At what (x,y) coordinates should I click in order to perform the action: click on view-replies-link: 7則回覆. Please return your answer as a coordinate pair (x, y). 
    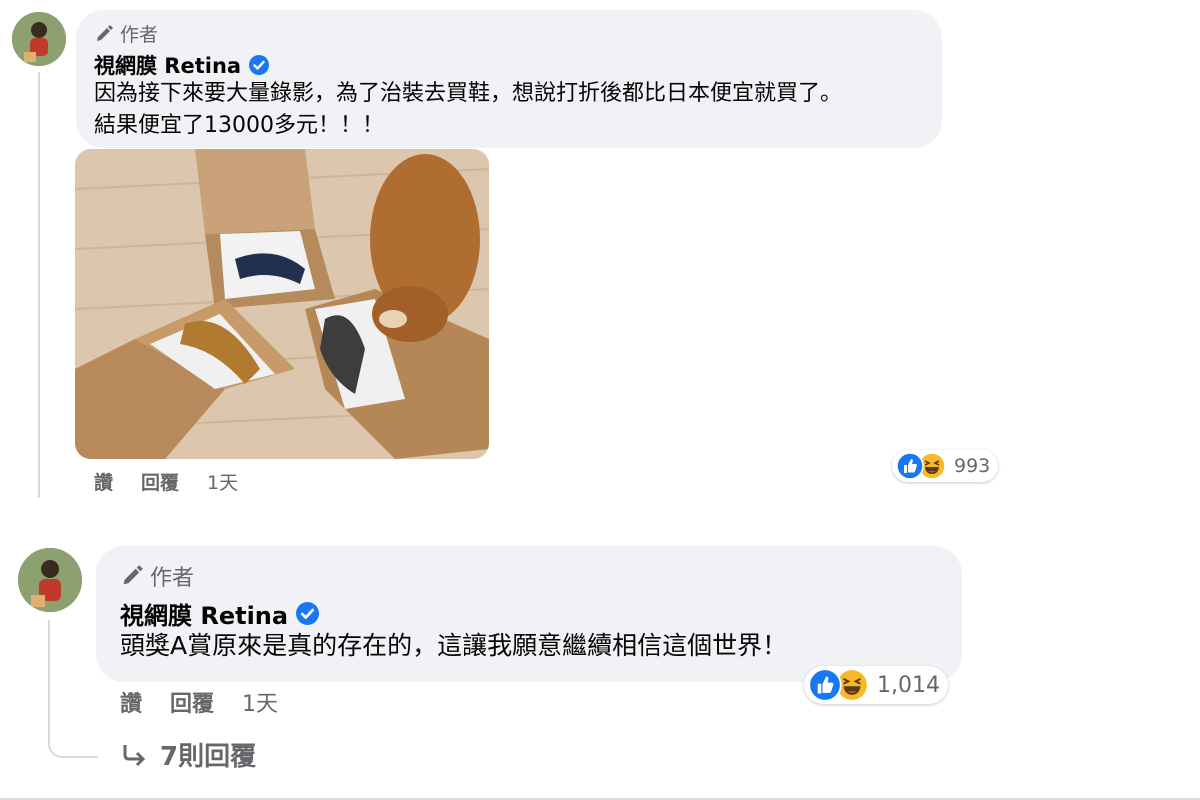
    Looking at the image, I should click on (188, 754).